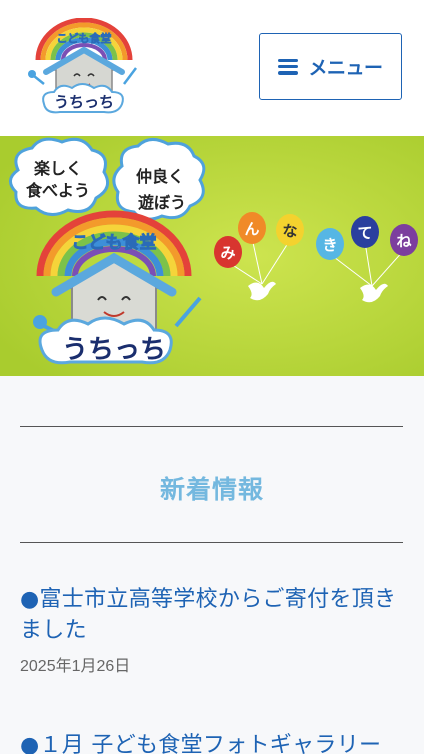 The image size is (424, 754). I want to click on speech-bubble-2: 仲良く 遊ぼう, so click(159, 179).